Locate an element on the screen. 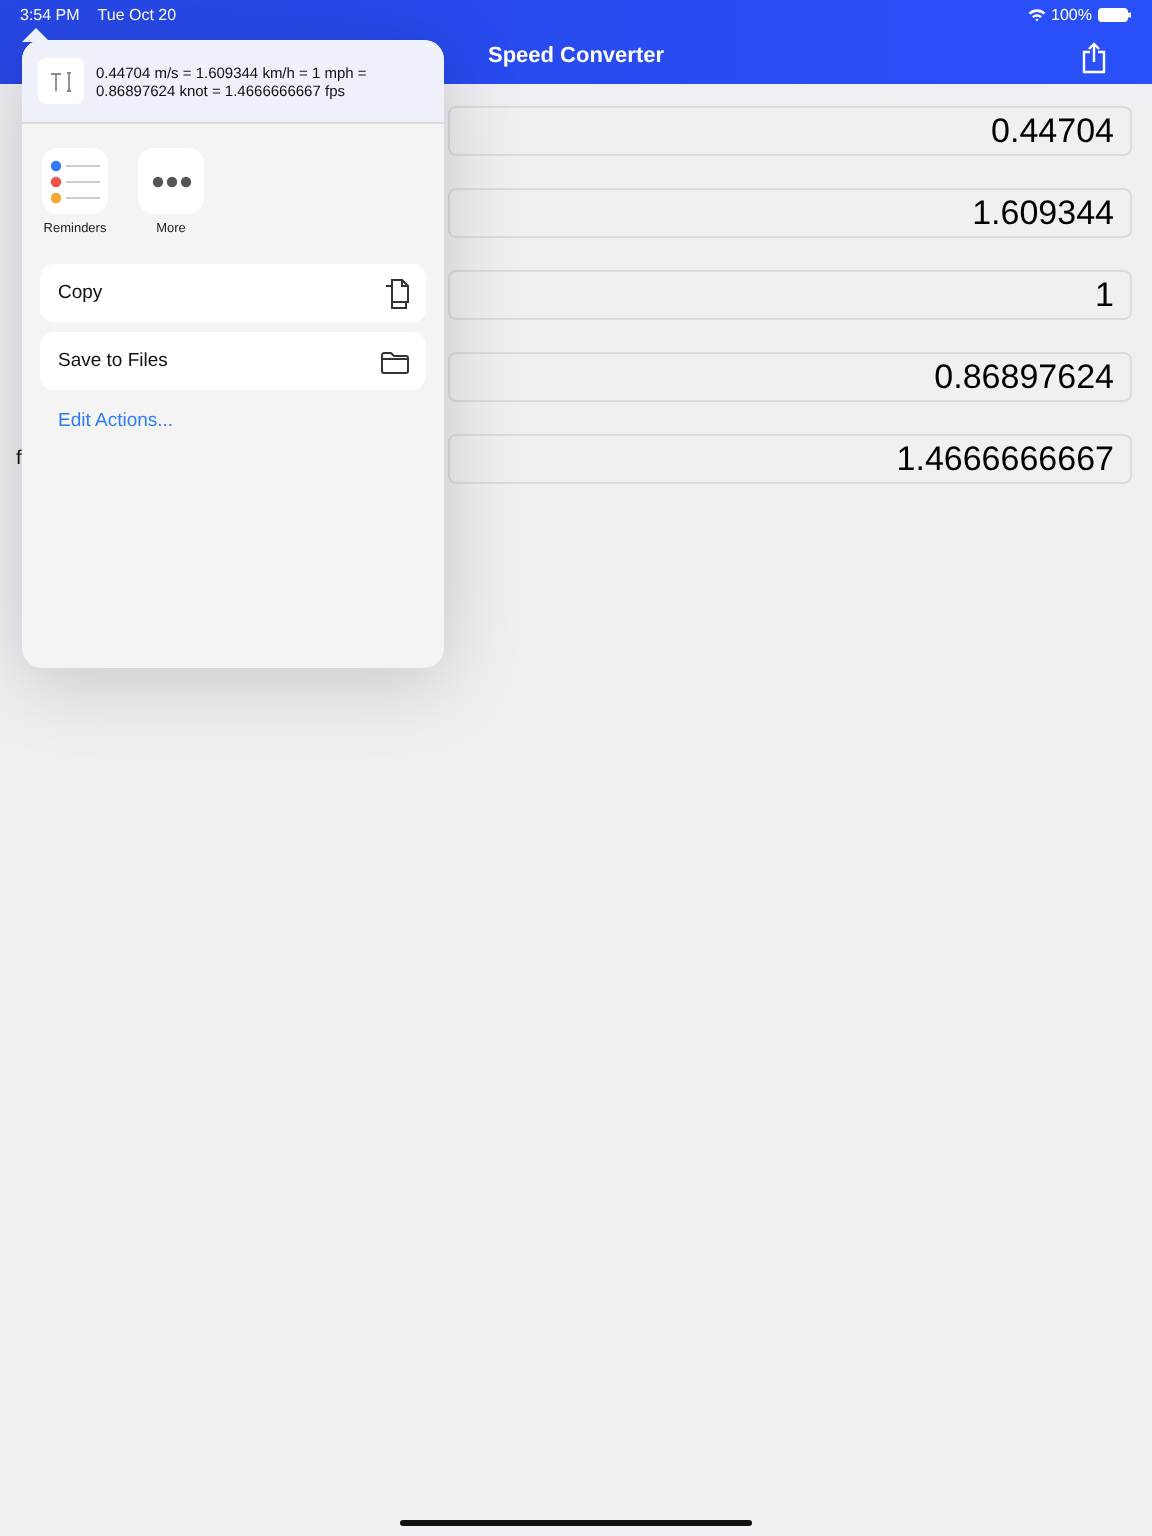 This screenshot has width=1152, height=1536. unit-label: f is located at coordinates (19, 459).